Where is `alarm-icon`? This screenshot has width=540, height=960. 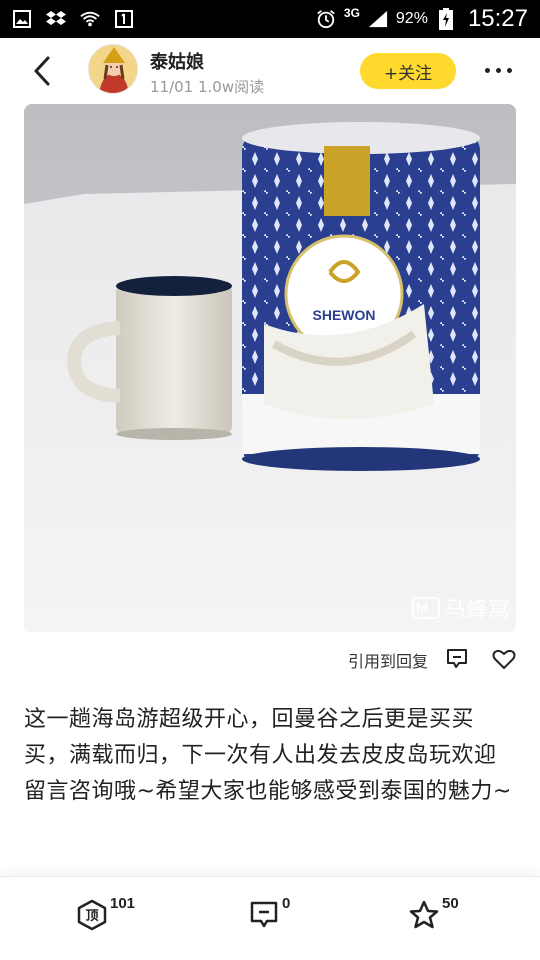 alarm-icon is located at coordinates (326, 19).